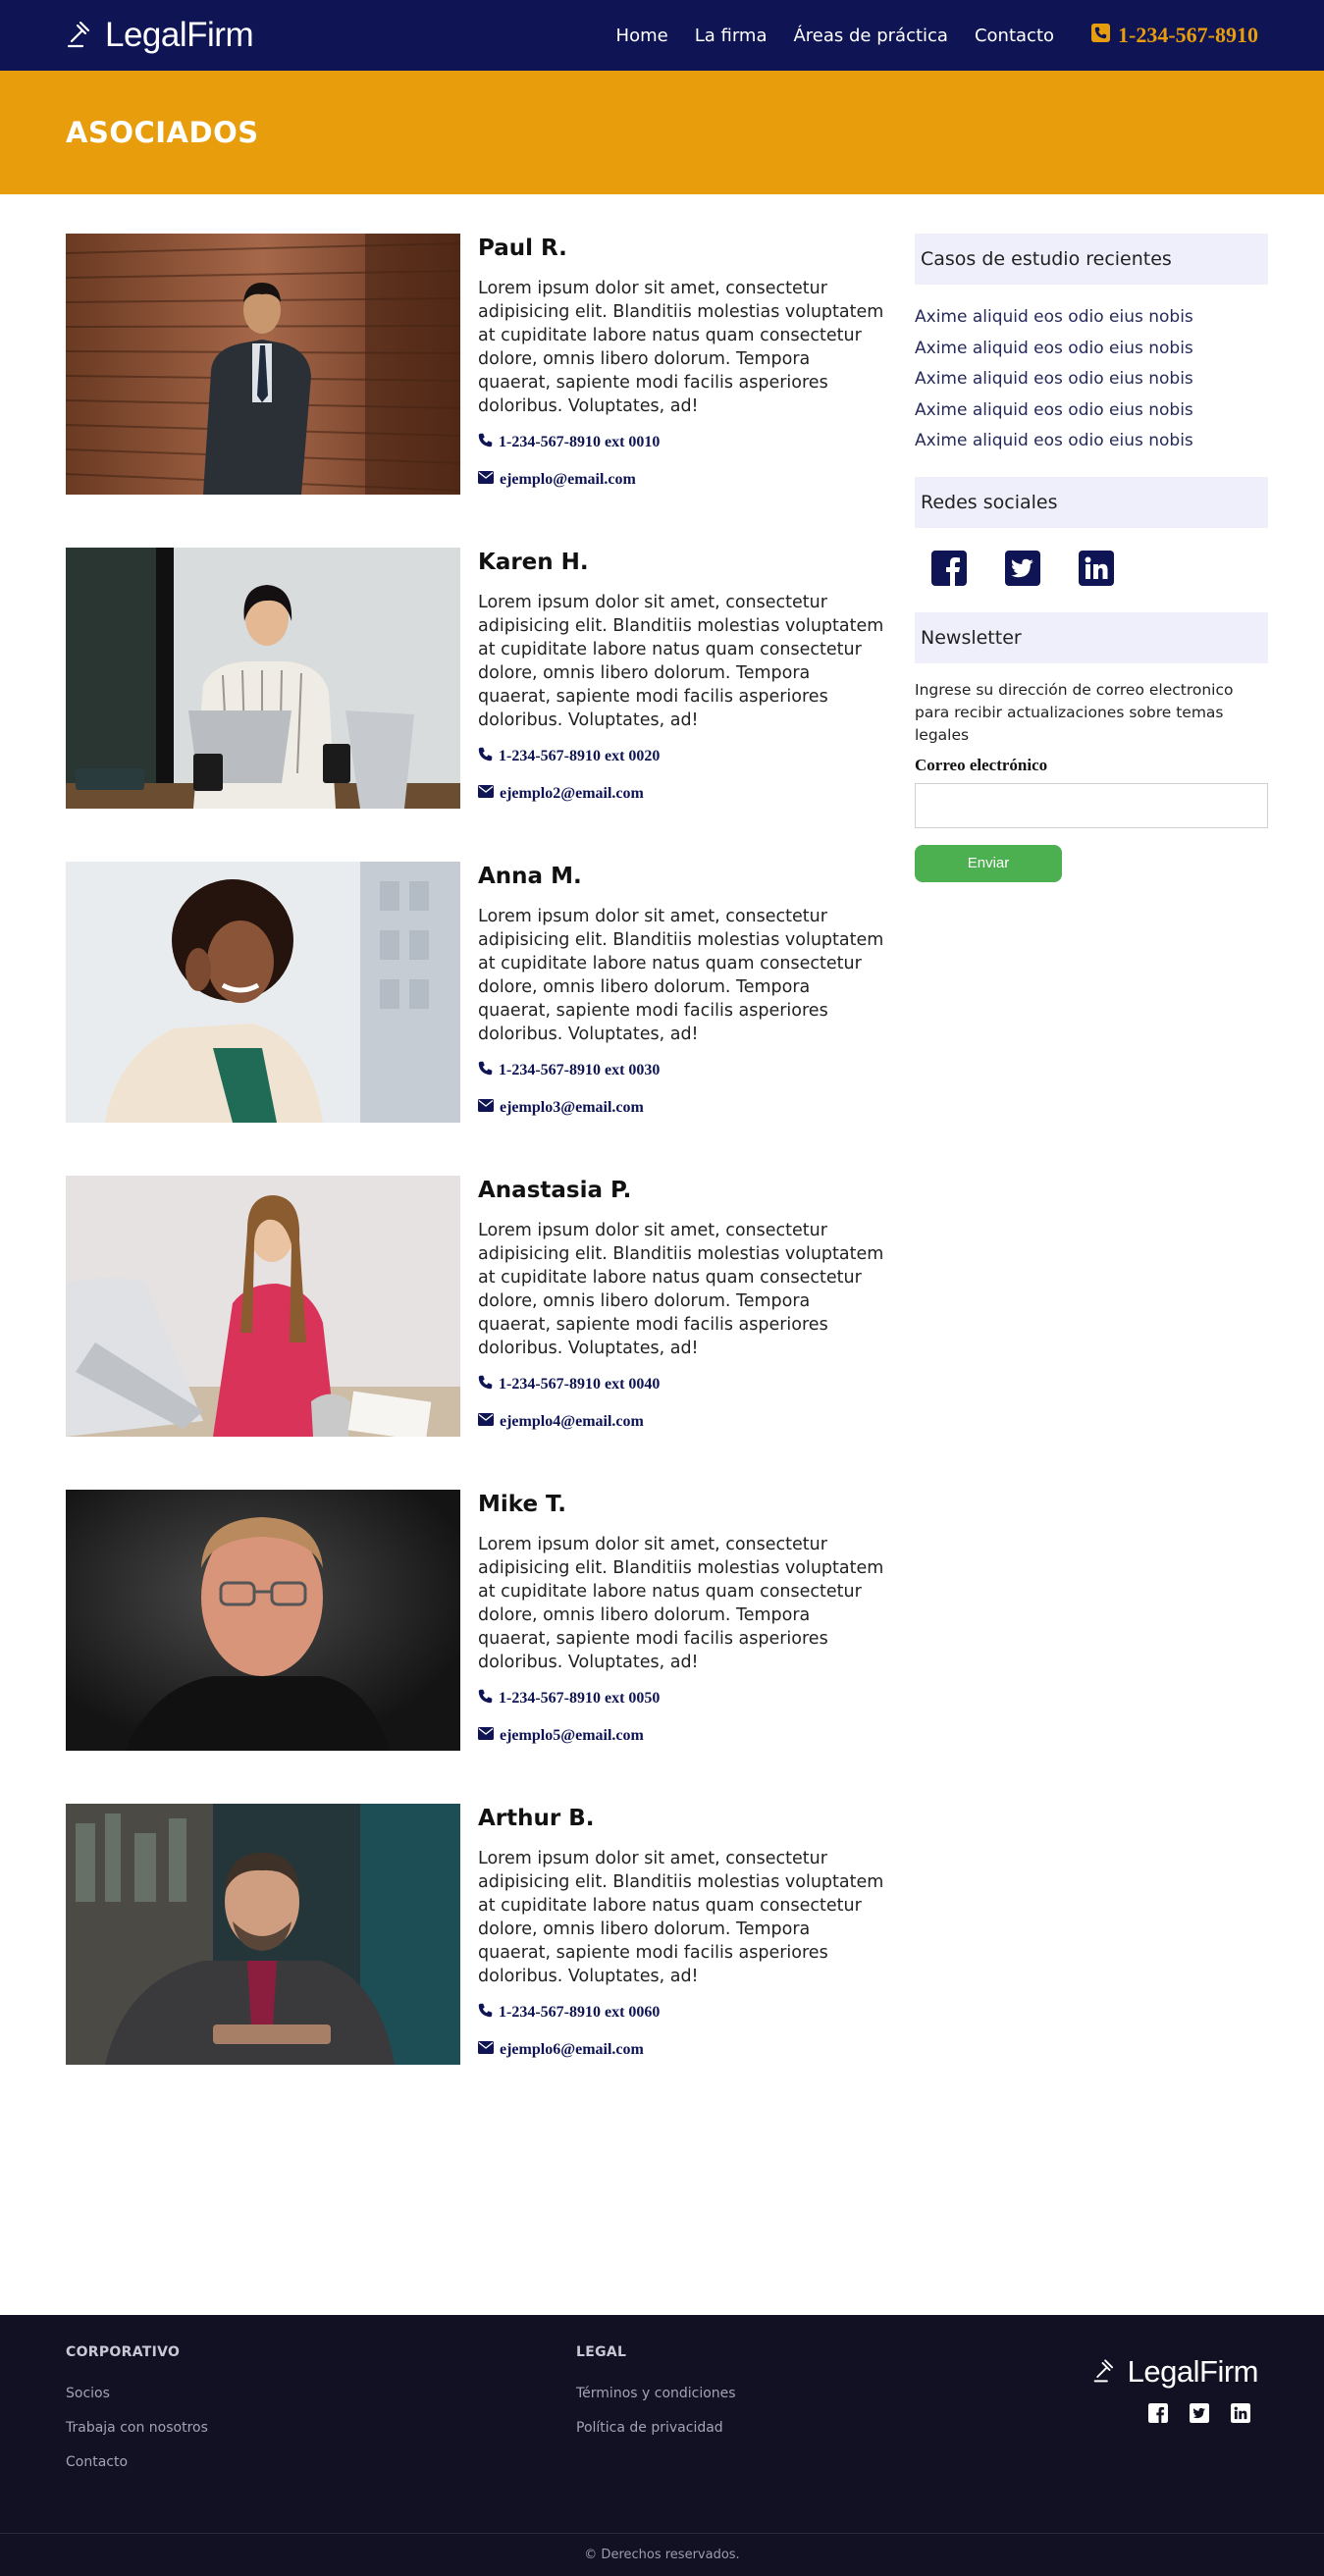  I want to click on associate-email: ejemplo4@email.com, so click(682, 1422).